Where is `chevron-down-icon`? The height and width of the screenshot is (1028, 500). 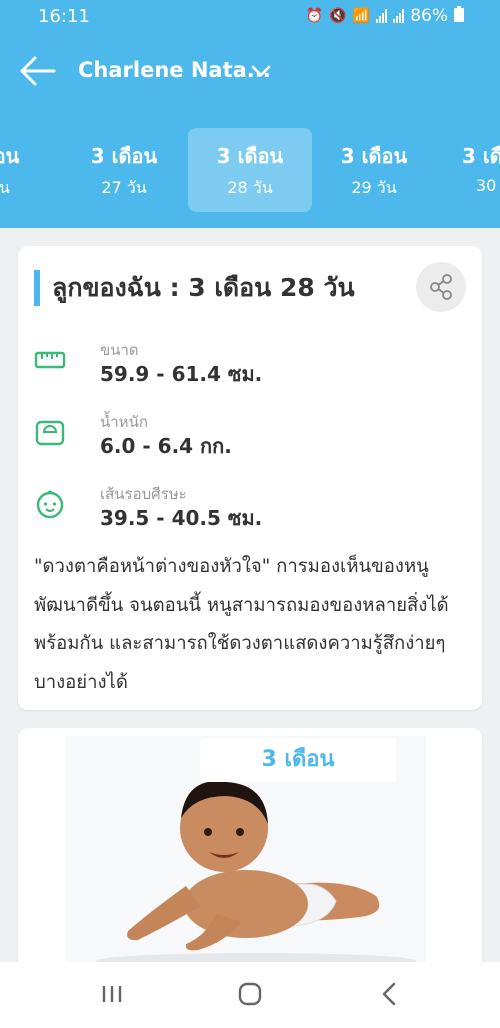 chevron-down-icon is located at coordinates (261, 71).